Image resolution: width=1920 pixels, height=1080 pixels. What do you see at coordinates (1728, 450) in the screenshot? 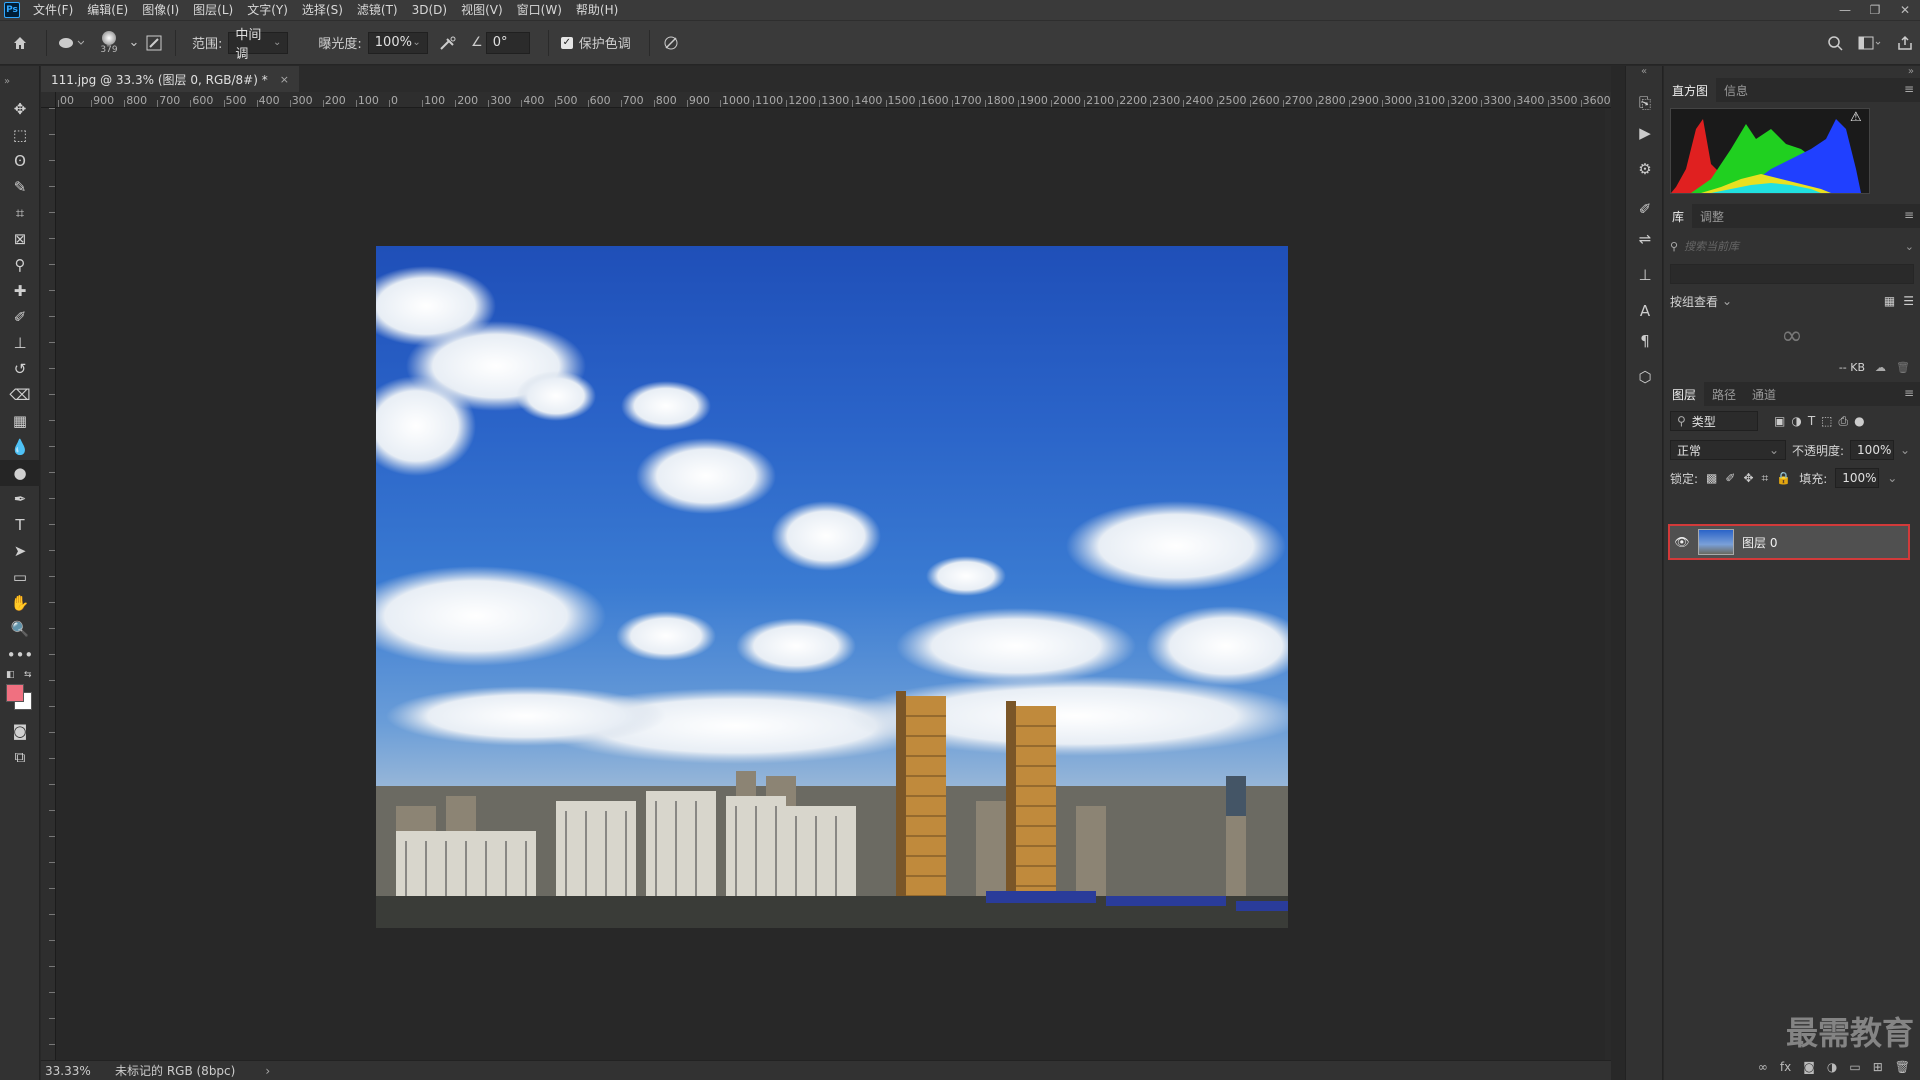
I see `blend-mode-select: 正常 ⌄` at bounding box center [1728, 450].